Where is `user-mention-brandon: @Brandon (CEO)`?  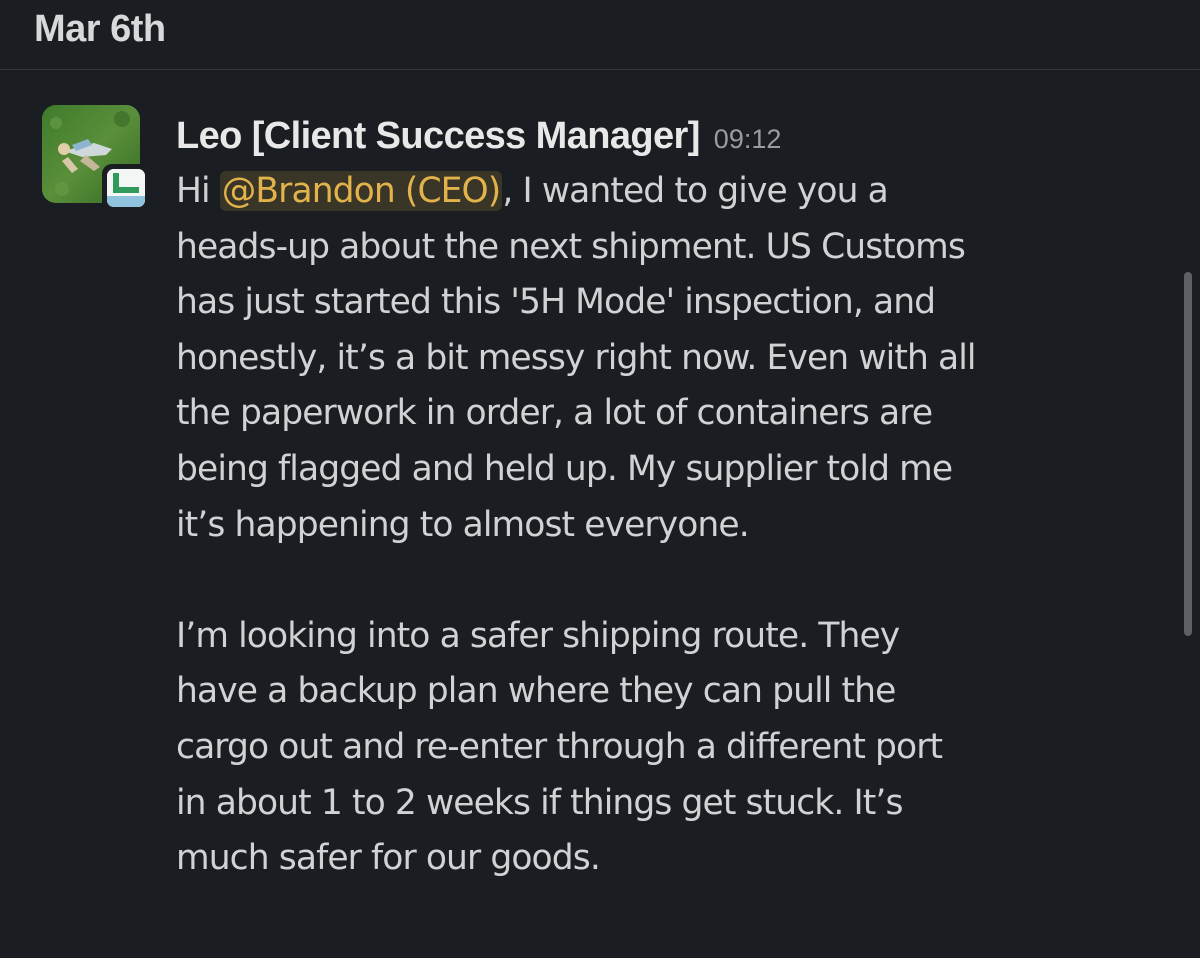
user-mention-brandon: @Brandon (CEO) is located at coordinates (361, 191).